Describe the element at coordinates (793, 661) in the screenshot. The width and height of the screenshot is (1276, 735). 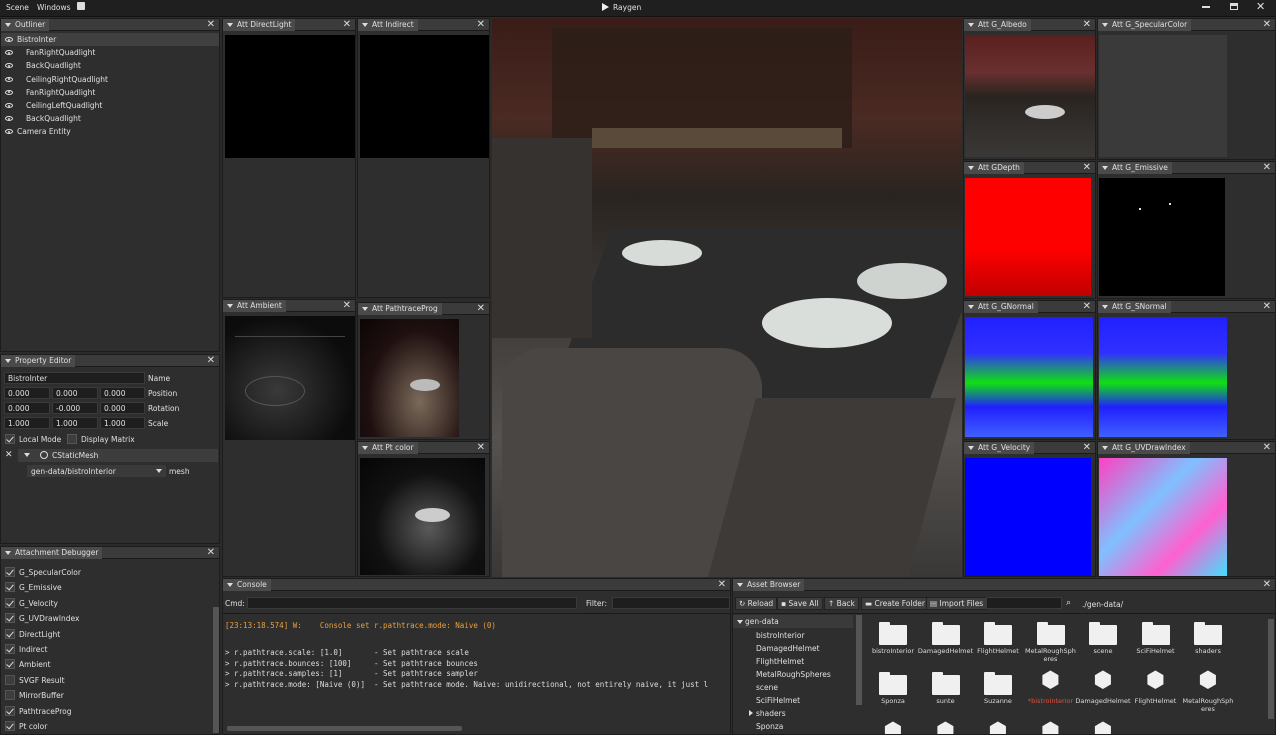
I see `tree-item: FlightHelmet` at that location.